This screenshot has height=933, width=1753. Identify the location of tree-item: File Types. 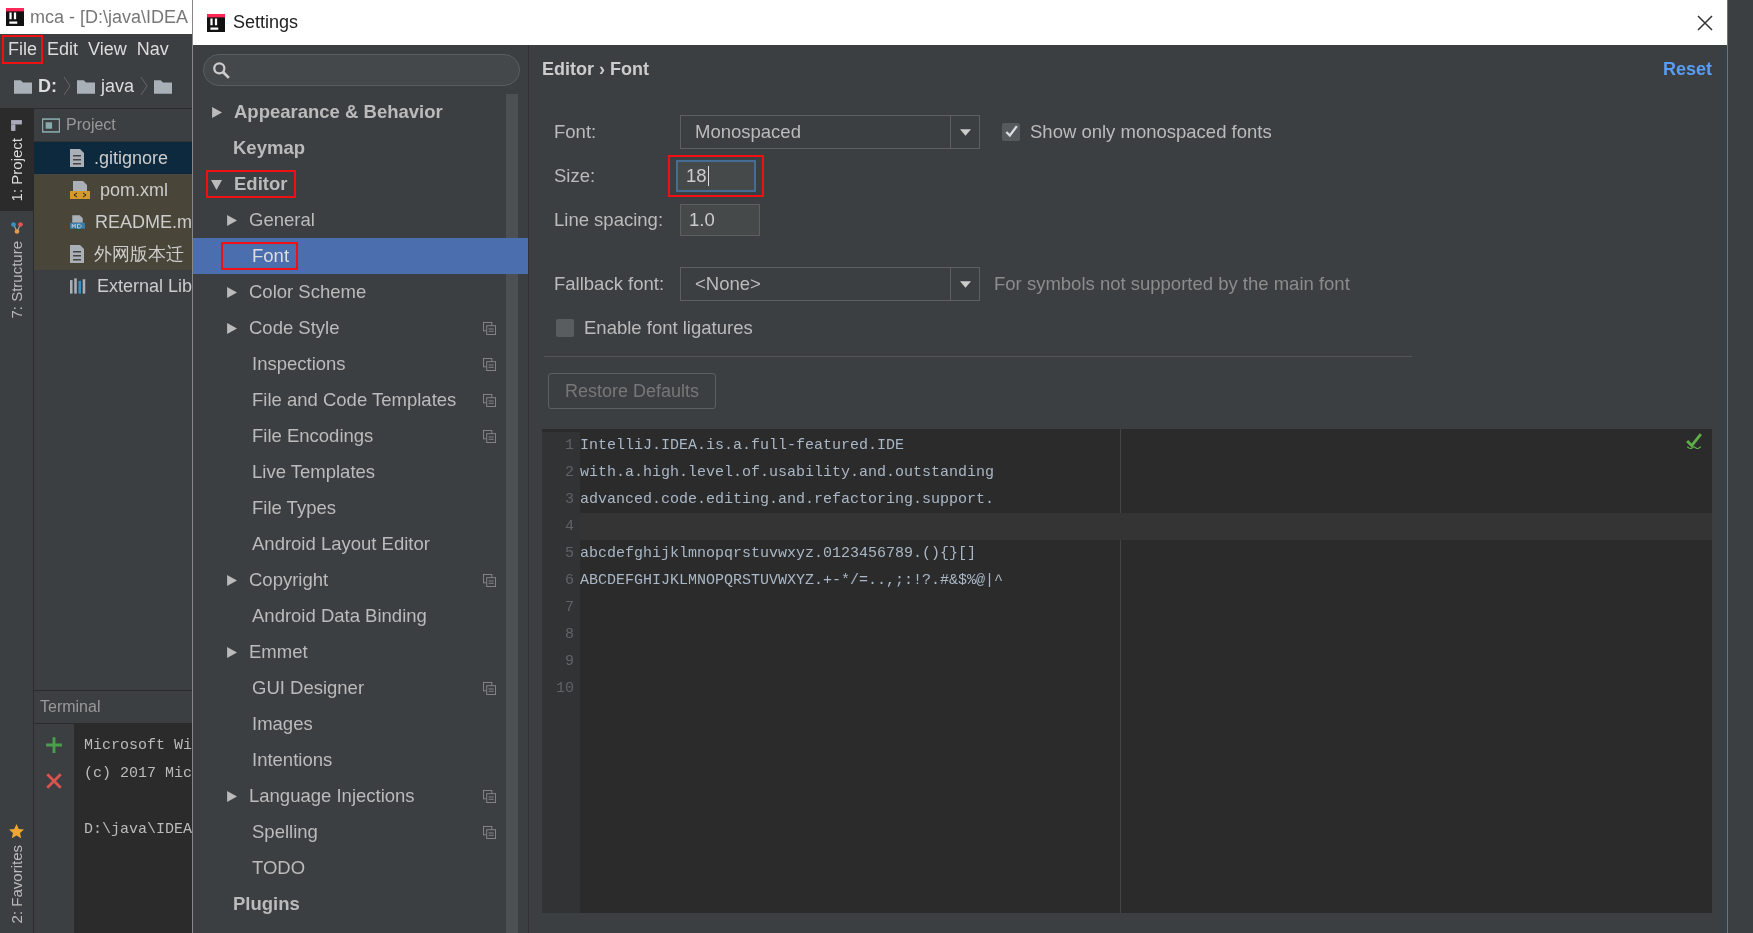
(360, 508).